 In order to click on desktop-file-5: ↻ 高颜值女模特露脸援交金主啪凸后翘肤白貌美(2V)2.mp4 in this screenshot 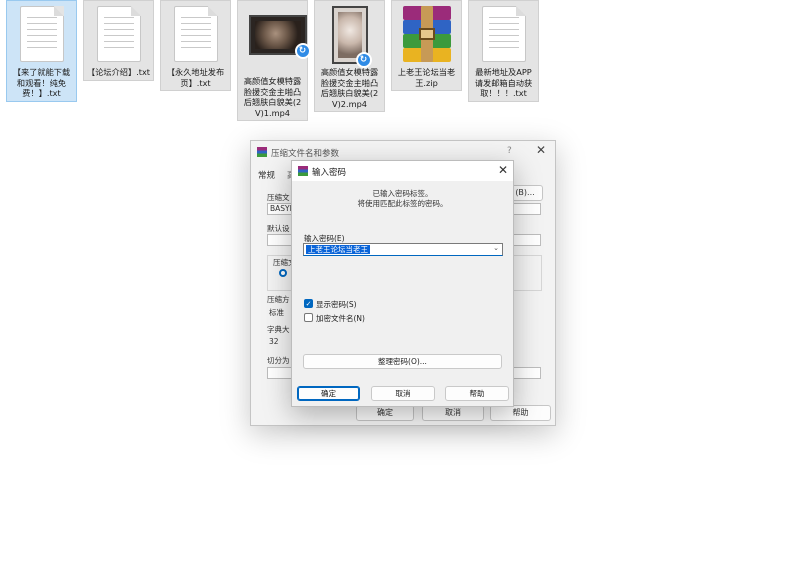, I will do `click(349, 56)`.